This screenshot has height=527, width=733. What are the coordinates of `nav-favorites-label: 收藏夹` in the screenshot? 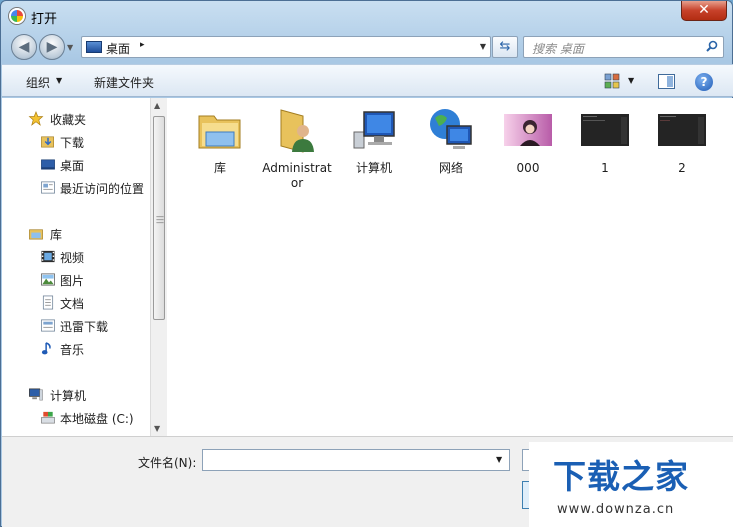 It's located at (68, 120).